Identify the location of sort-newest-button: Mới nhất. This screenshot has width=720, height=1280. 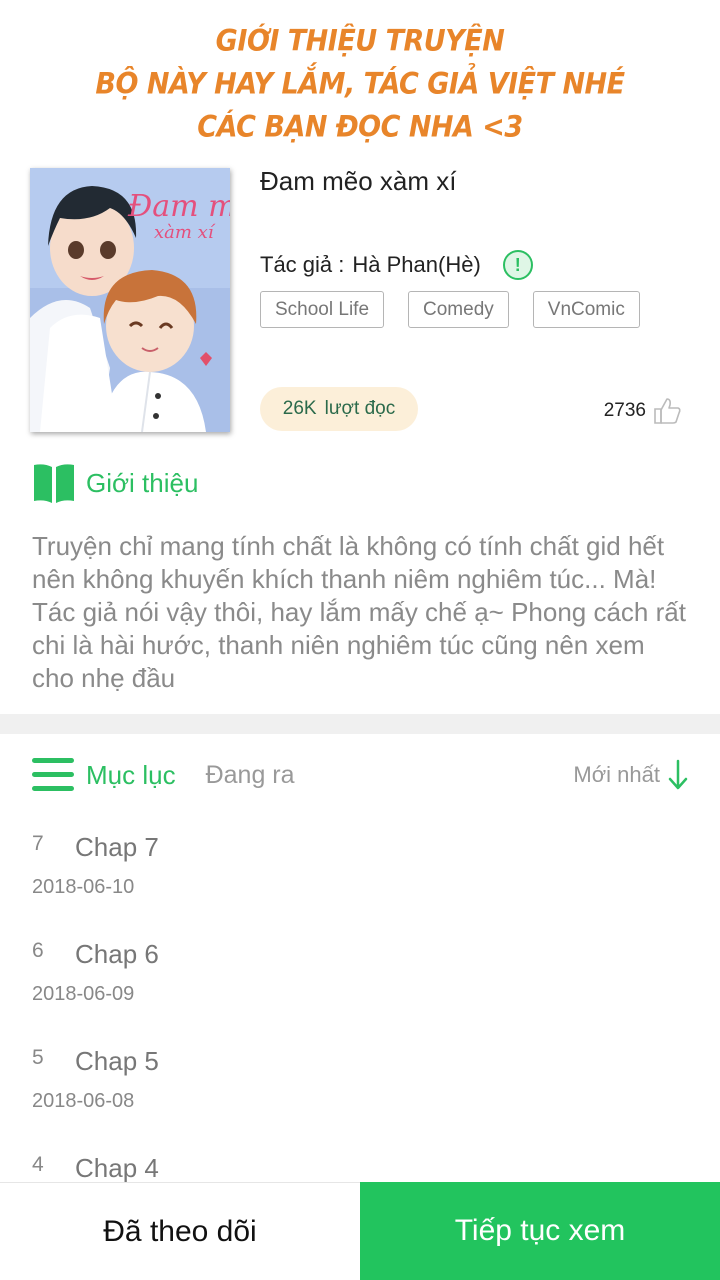
(630, 775).